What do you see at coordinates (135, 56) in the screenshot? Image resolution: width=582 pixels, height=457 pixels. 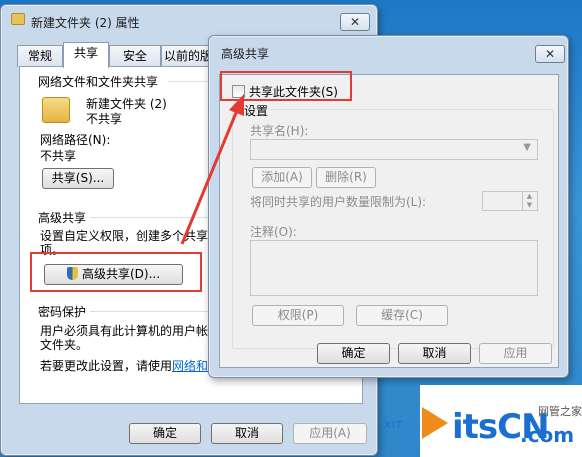 I see `tab-security: 安全` at bounding box center [135, 56].